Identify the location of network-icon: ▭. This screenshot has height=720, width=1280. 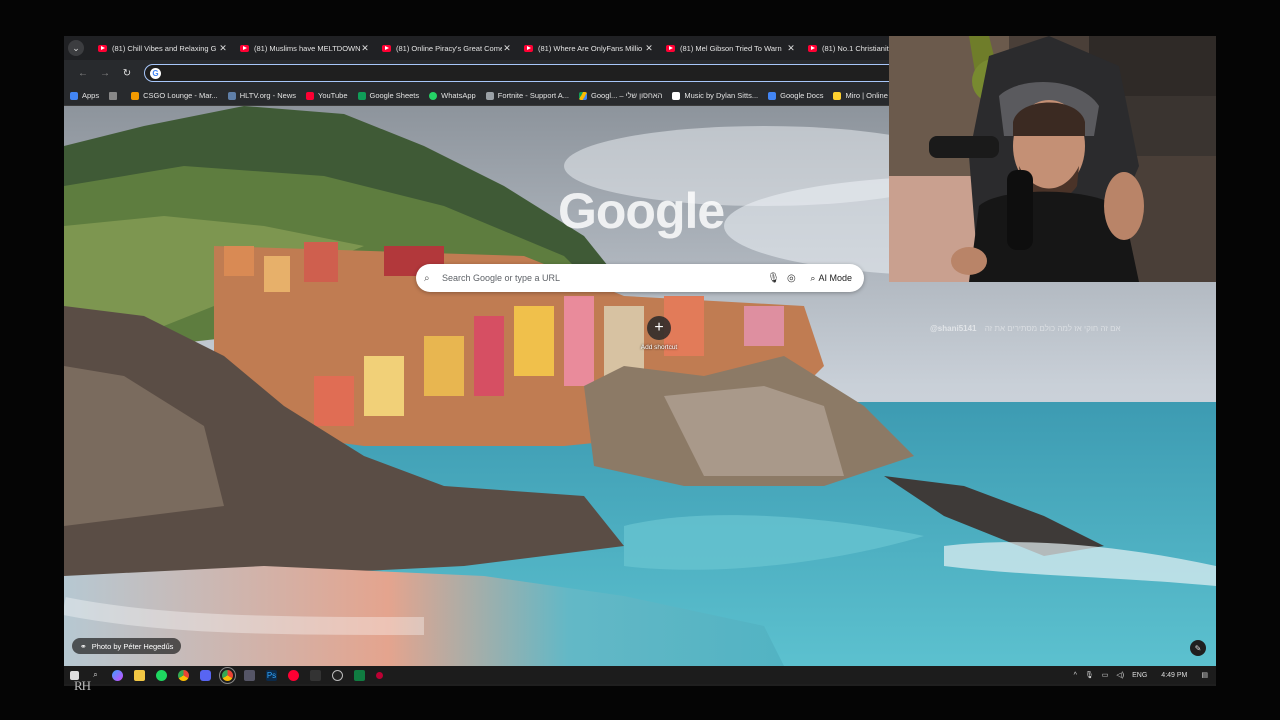
(1105, 675).